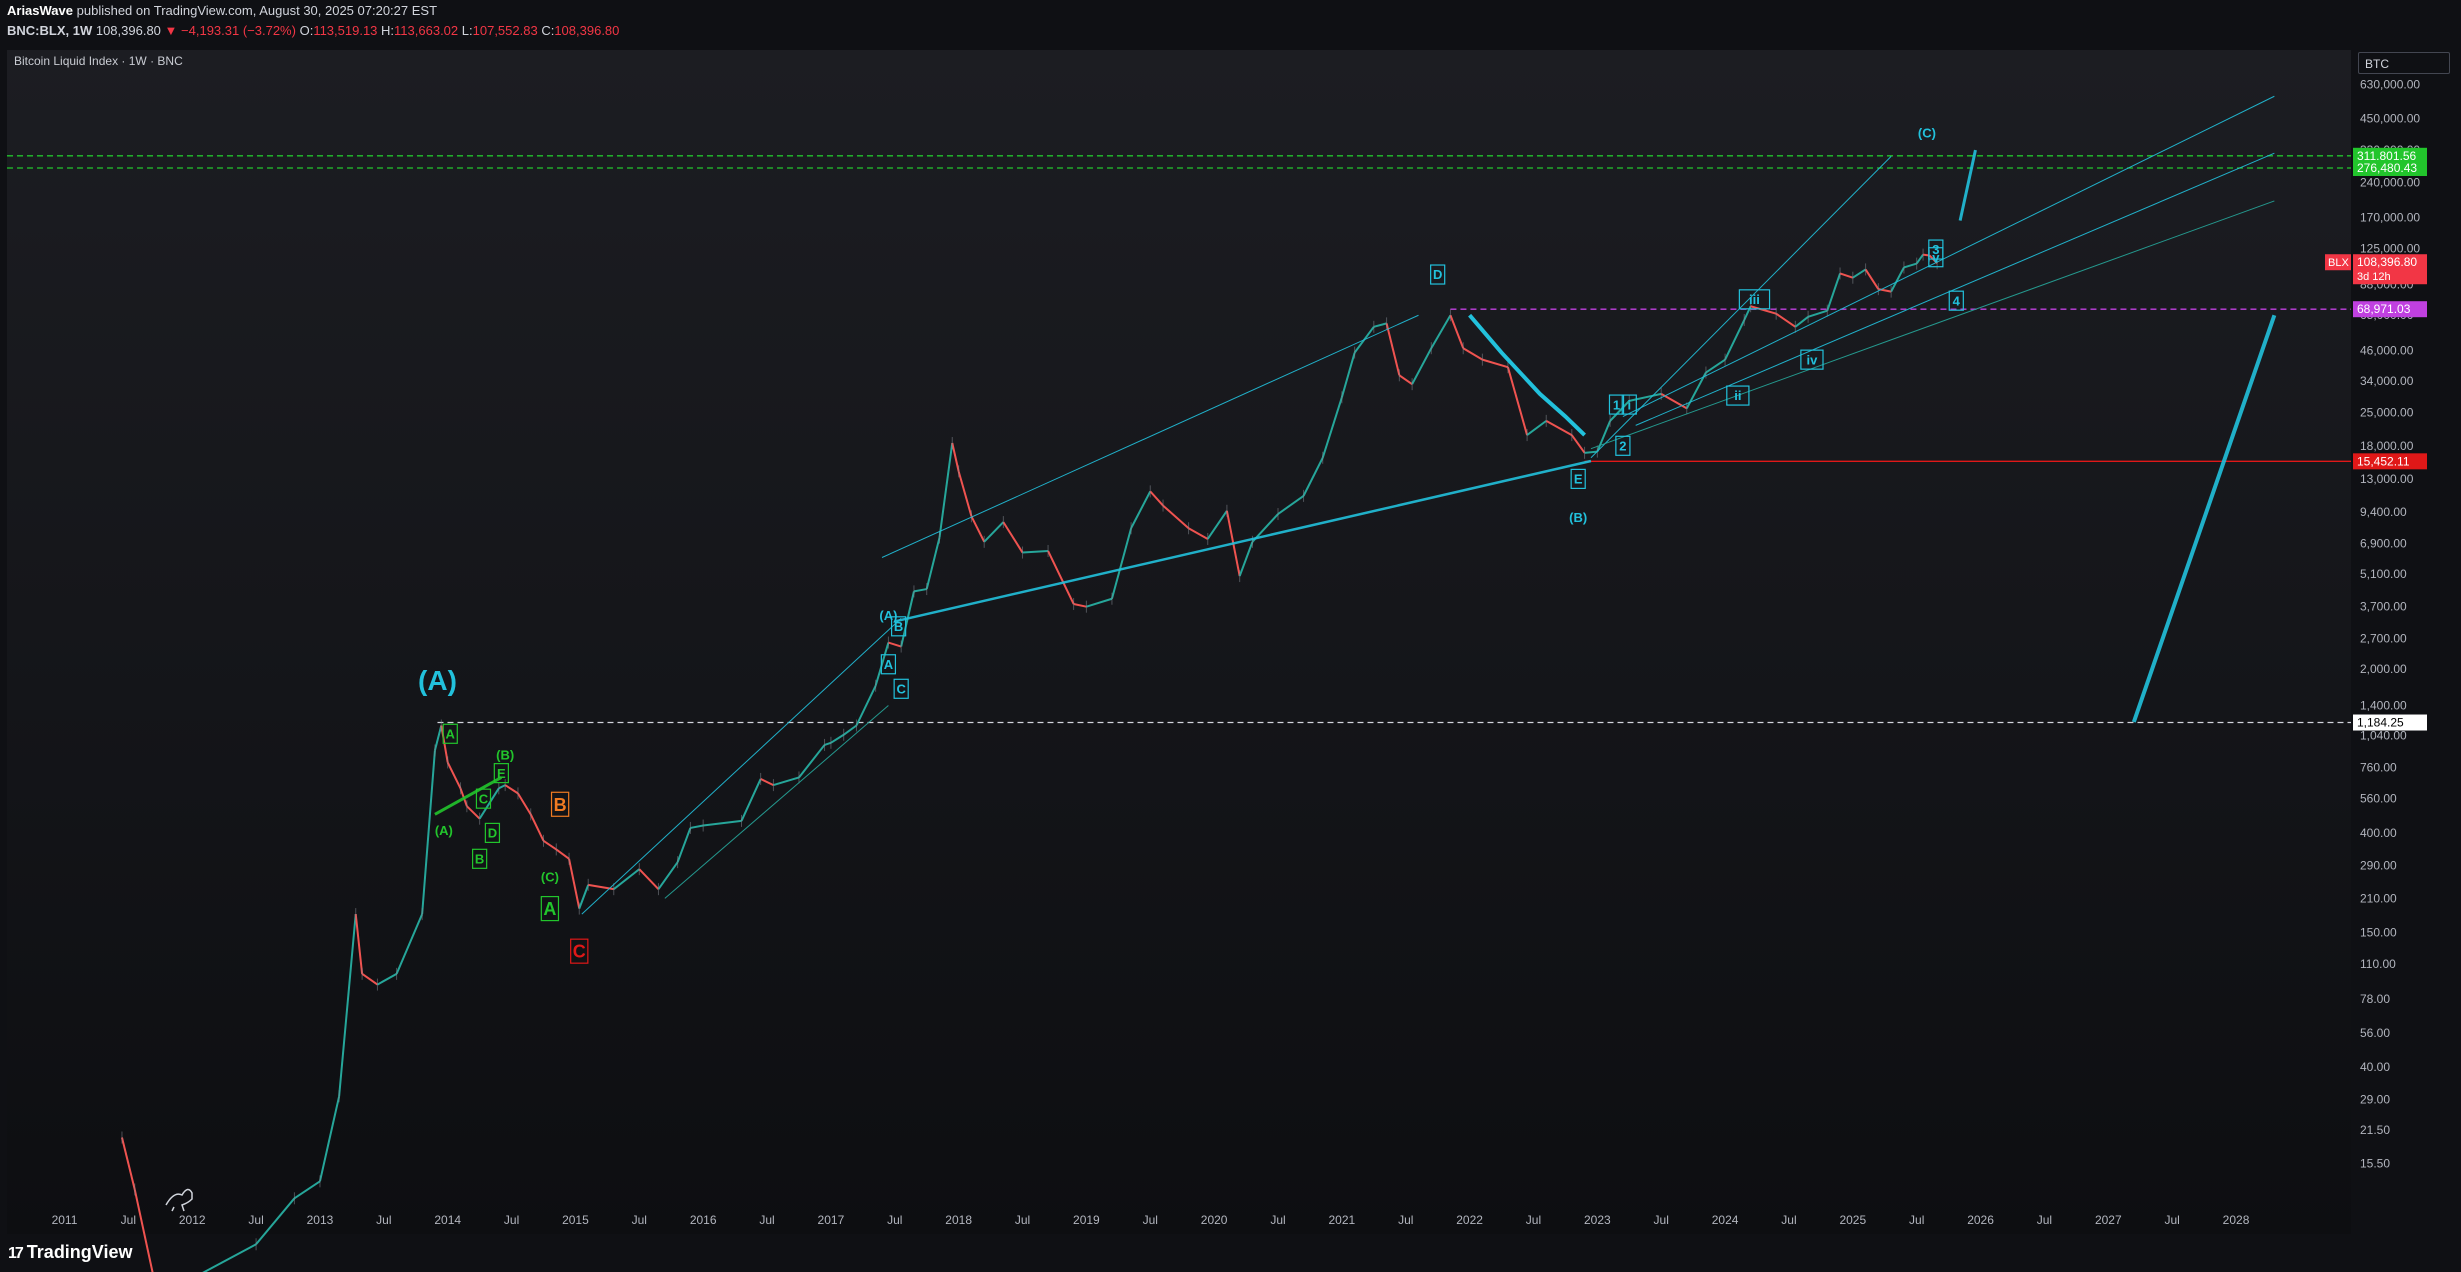  What do you see at coordinates (2338, 263) in the screenshot?
I see `symbol-tag: BLX` at bounding box center [2338, 263].